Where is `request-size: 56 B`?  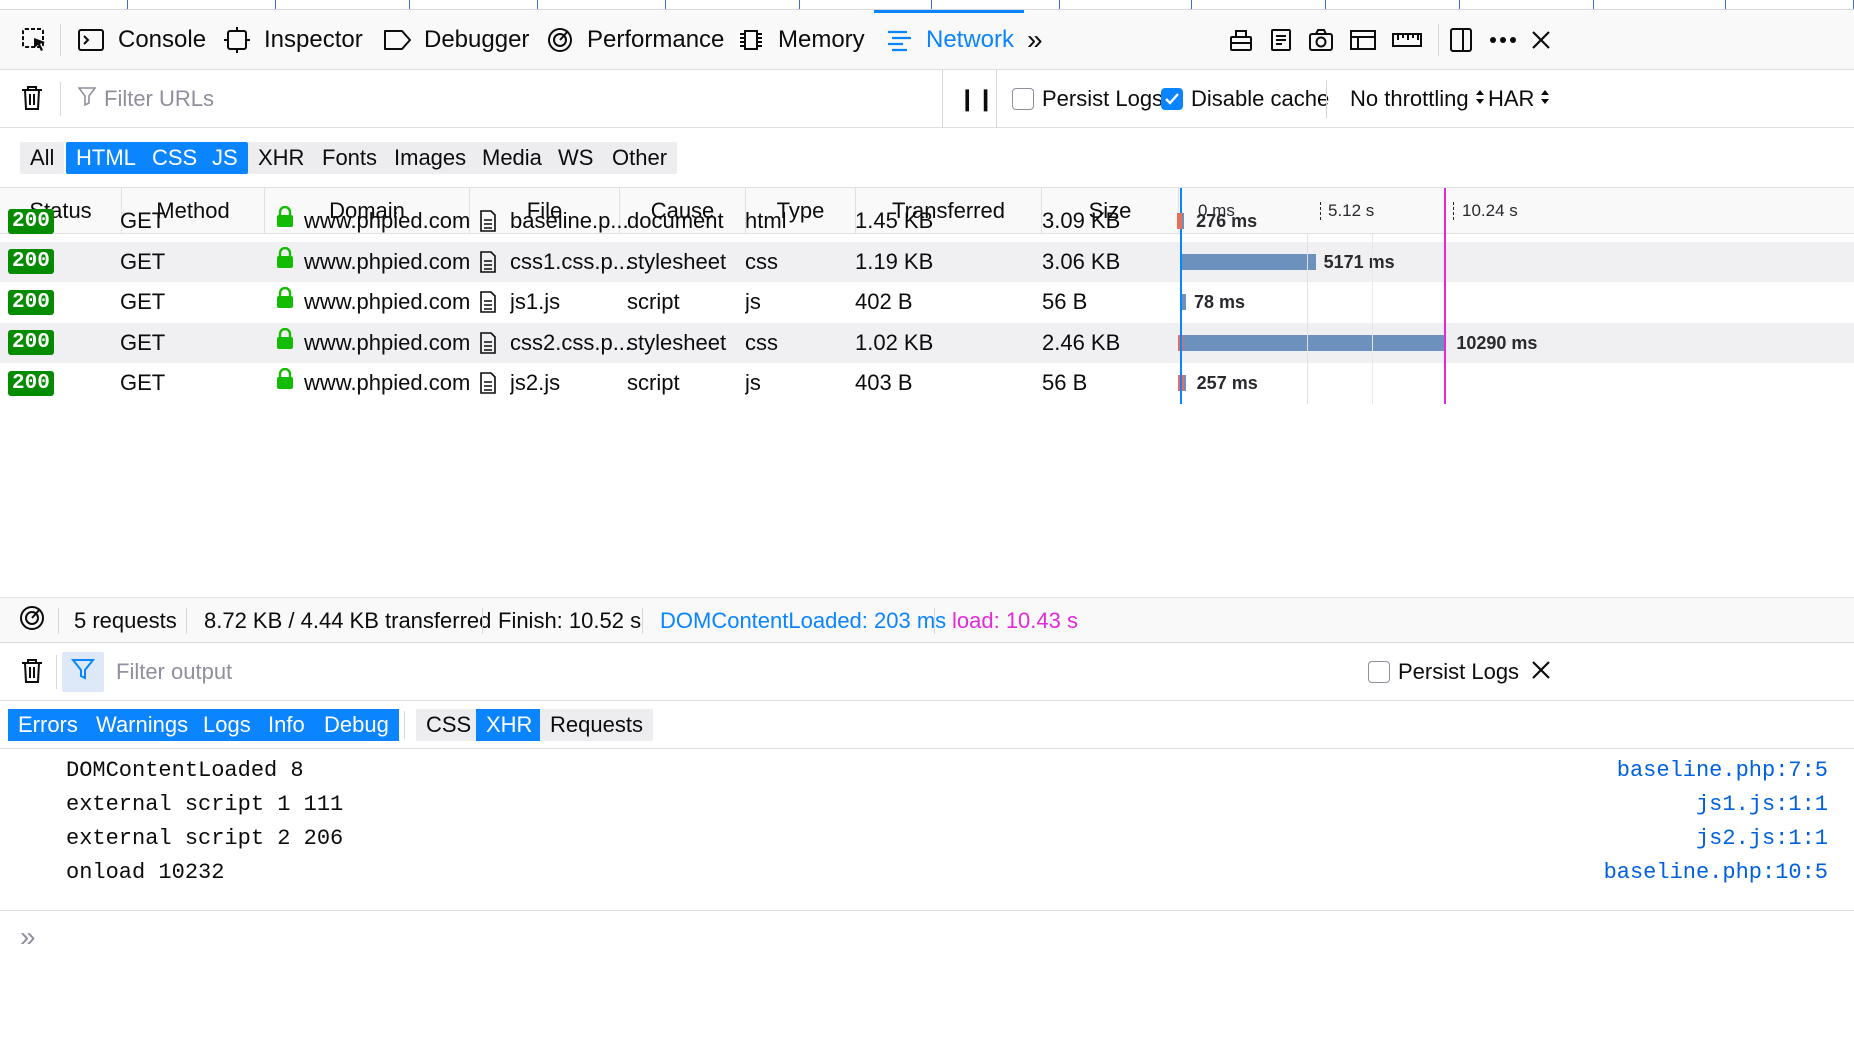
request-size: 56 B is located at coordinates (1065, 382).